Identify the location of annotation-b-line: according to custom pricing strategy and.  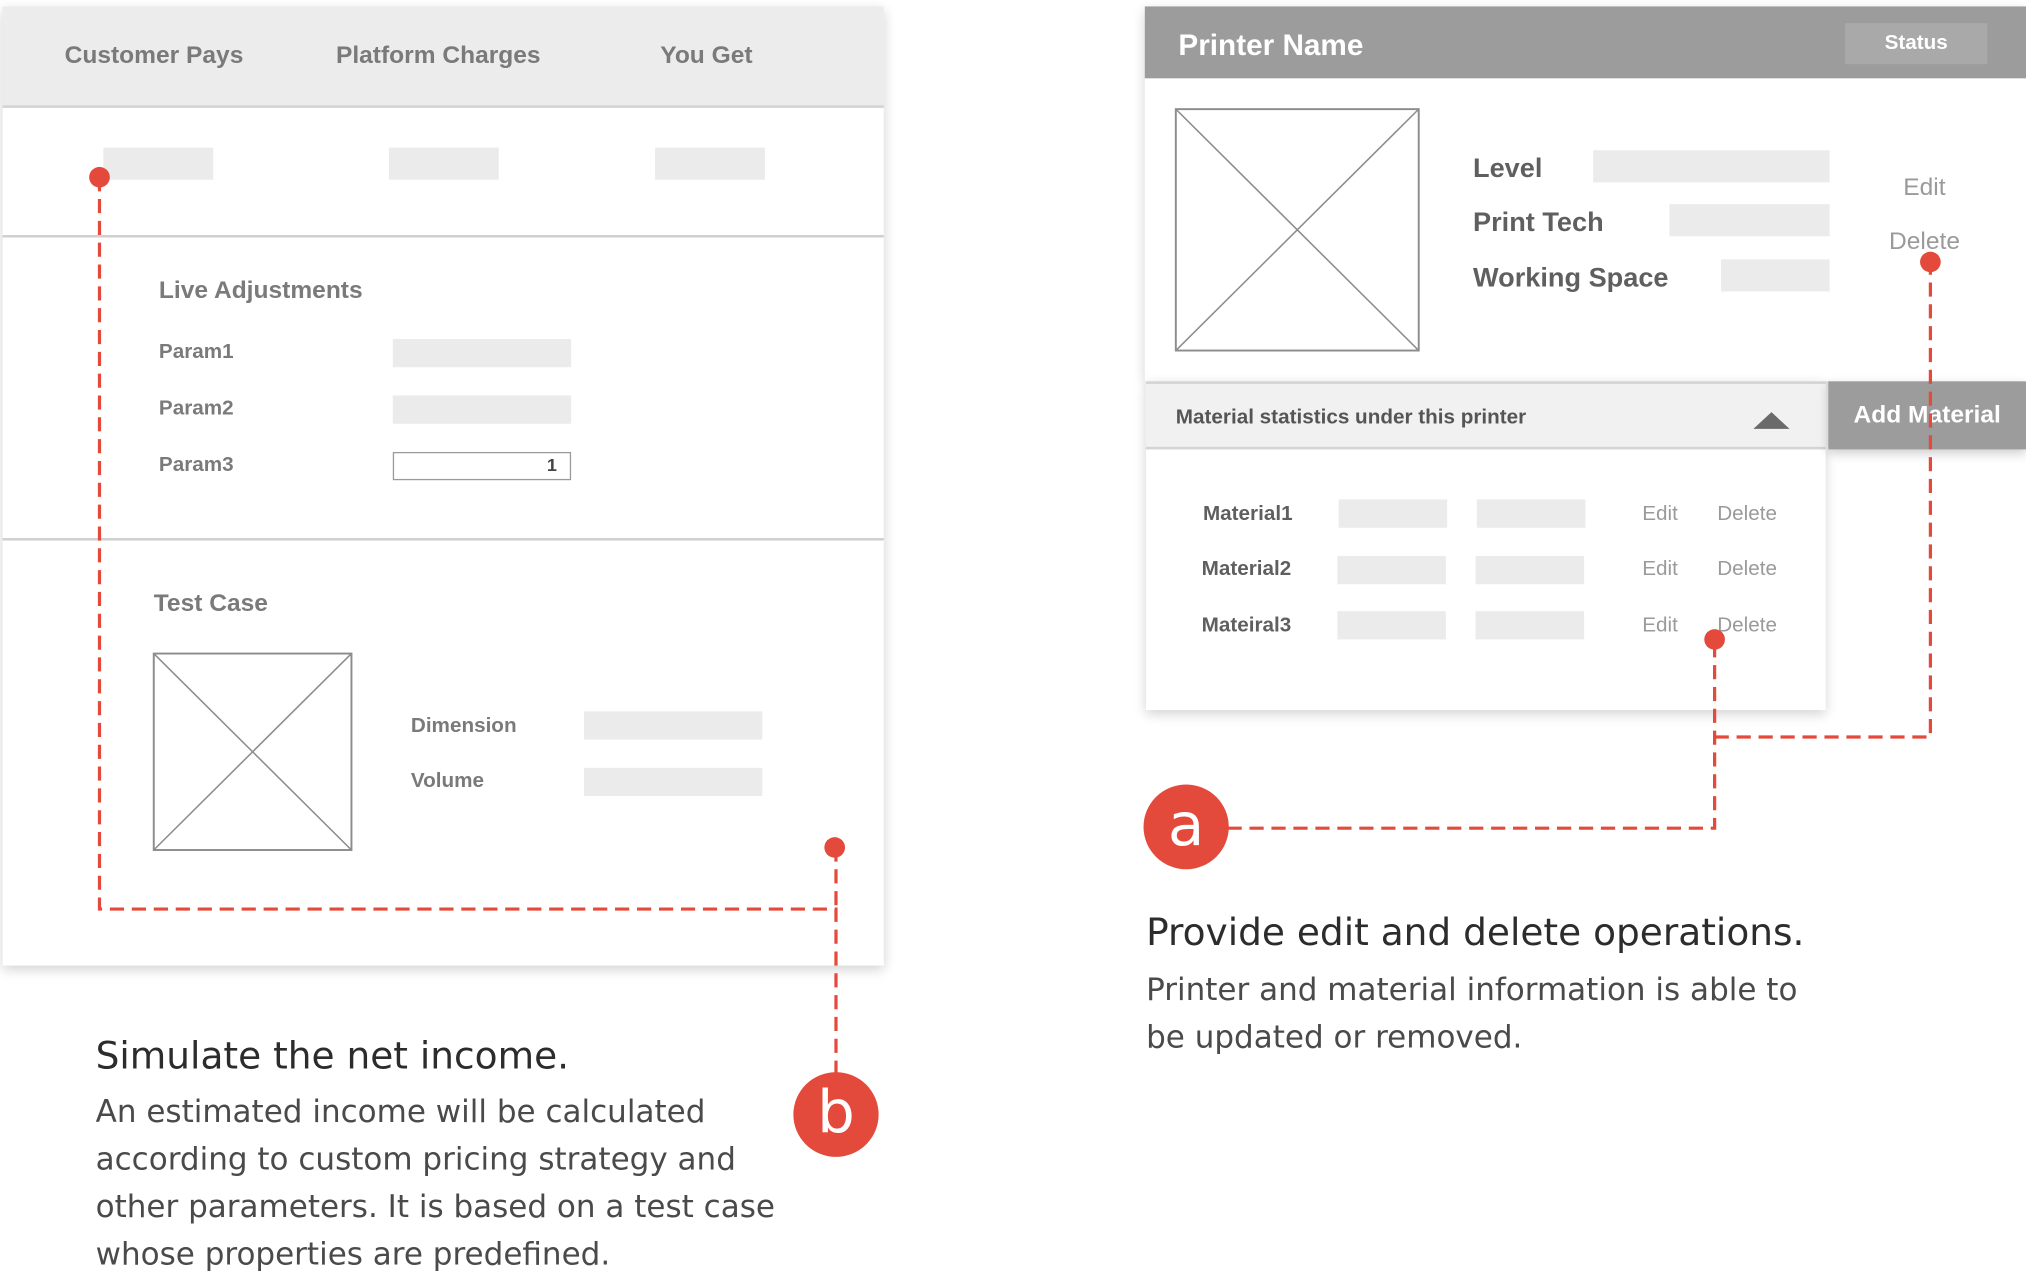
(415, 1159).